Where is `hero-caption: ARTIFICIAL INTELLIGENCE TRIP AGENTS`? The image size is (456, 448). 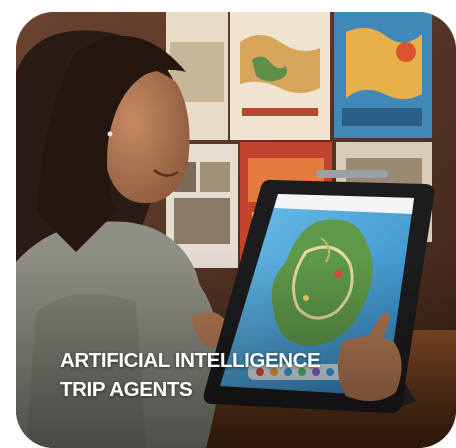
hero-caption: ARTIFICIAL INTELLIGENCE TRIP AGENTS is located at coordinates (190, 375).